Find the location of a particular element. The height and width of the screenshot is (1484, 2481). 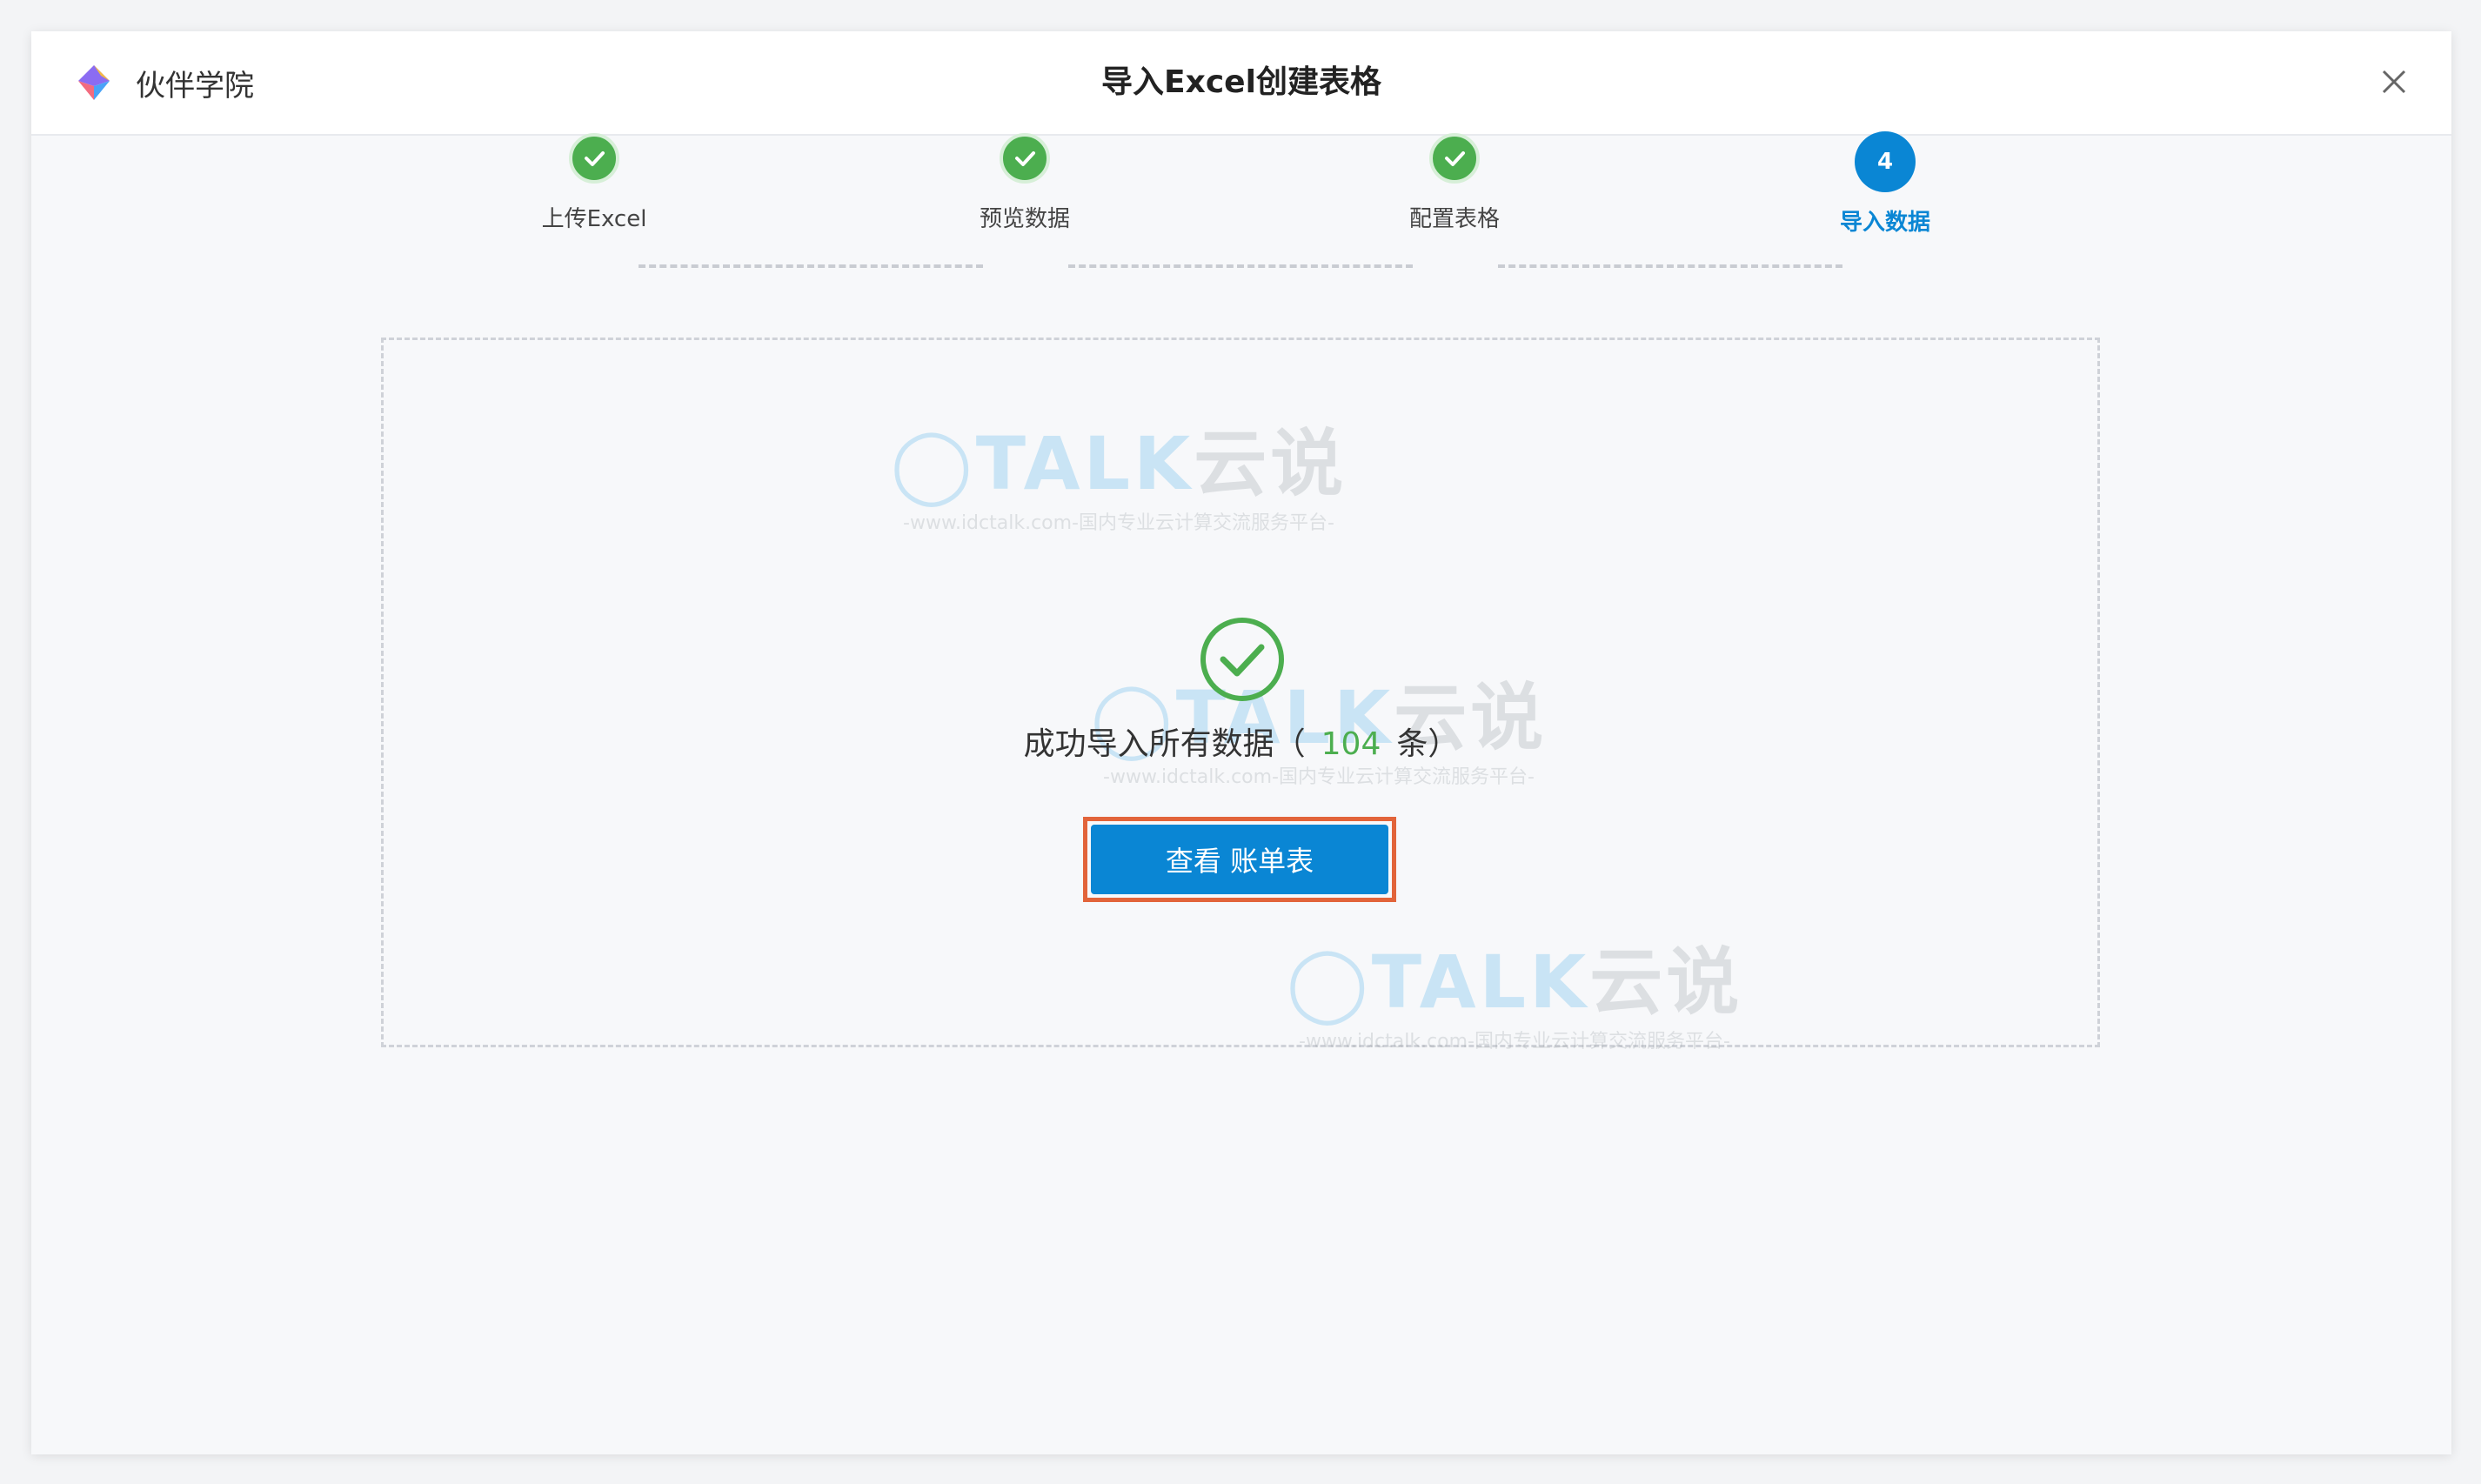

step-label: 预览数据 is located at coordinates (1024, 219).